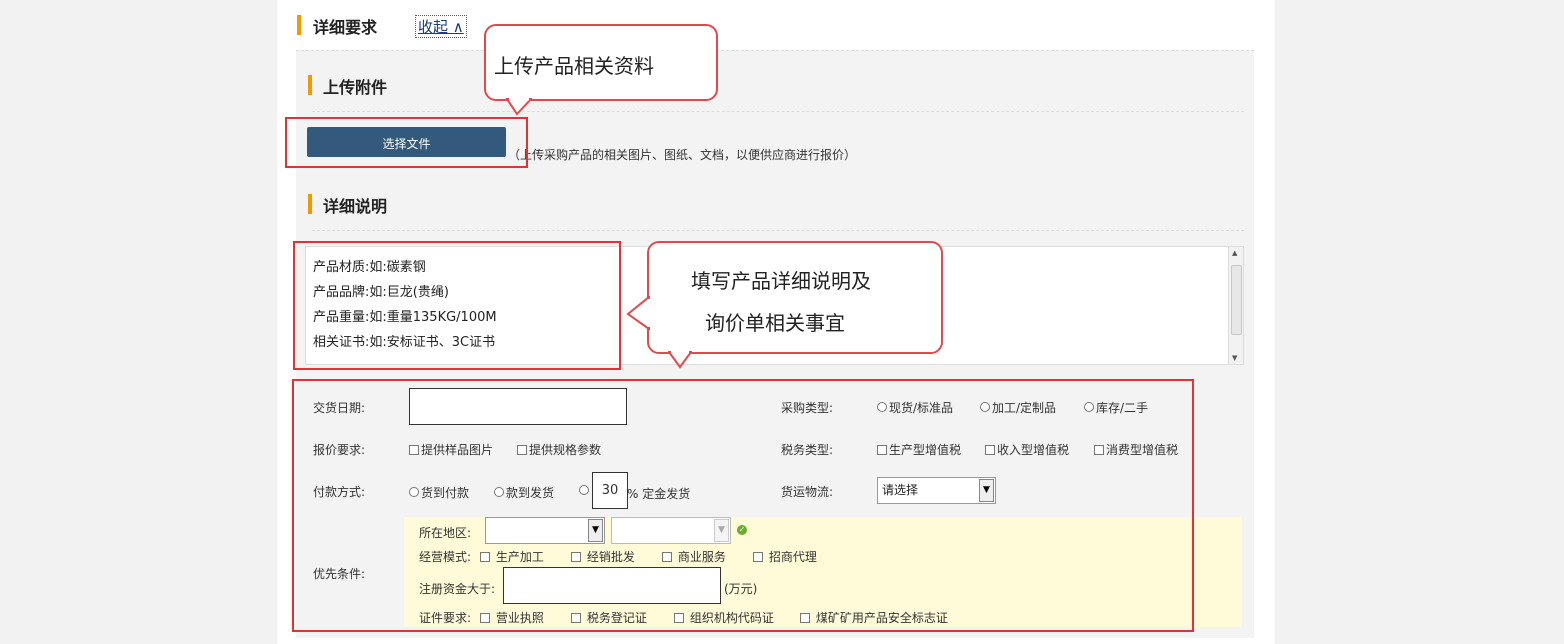  I want to click on upload-highlight-box, so click(406, 142).